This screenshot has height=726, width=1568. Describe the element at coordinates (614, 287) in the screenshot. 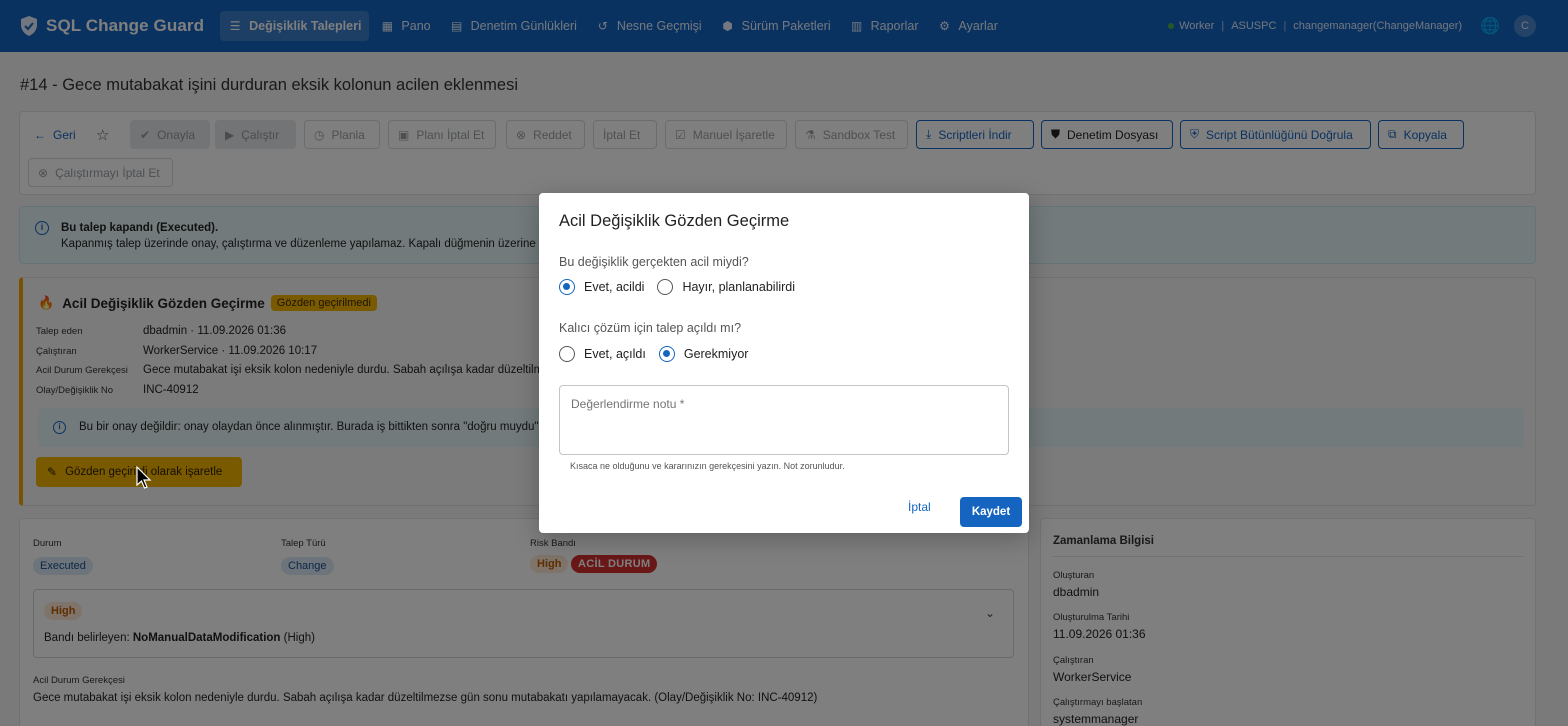

I see `option-label: Evet, acildi` at that location.